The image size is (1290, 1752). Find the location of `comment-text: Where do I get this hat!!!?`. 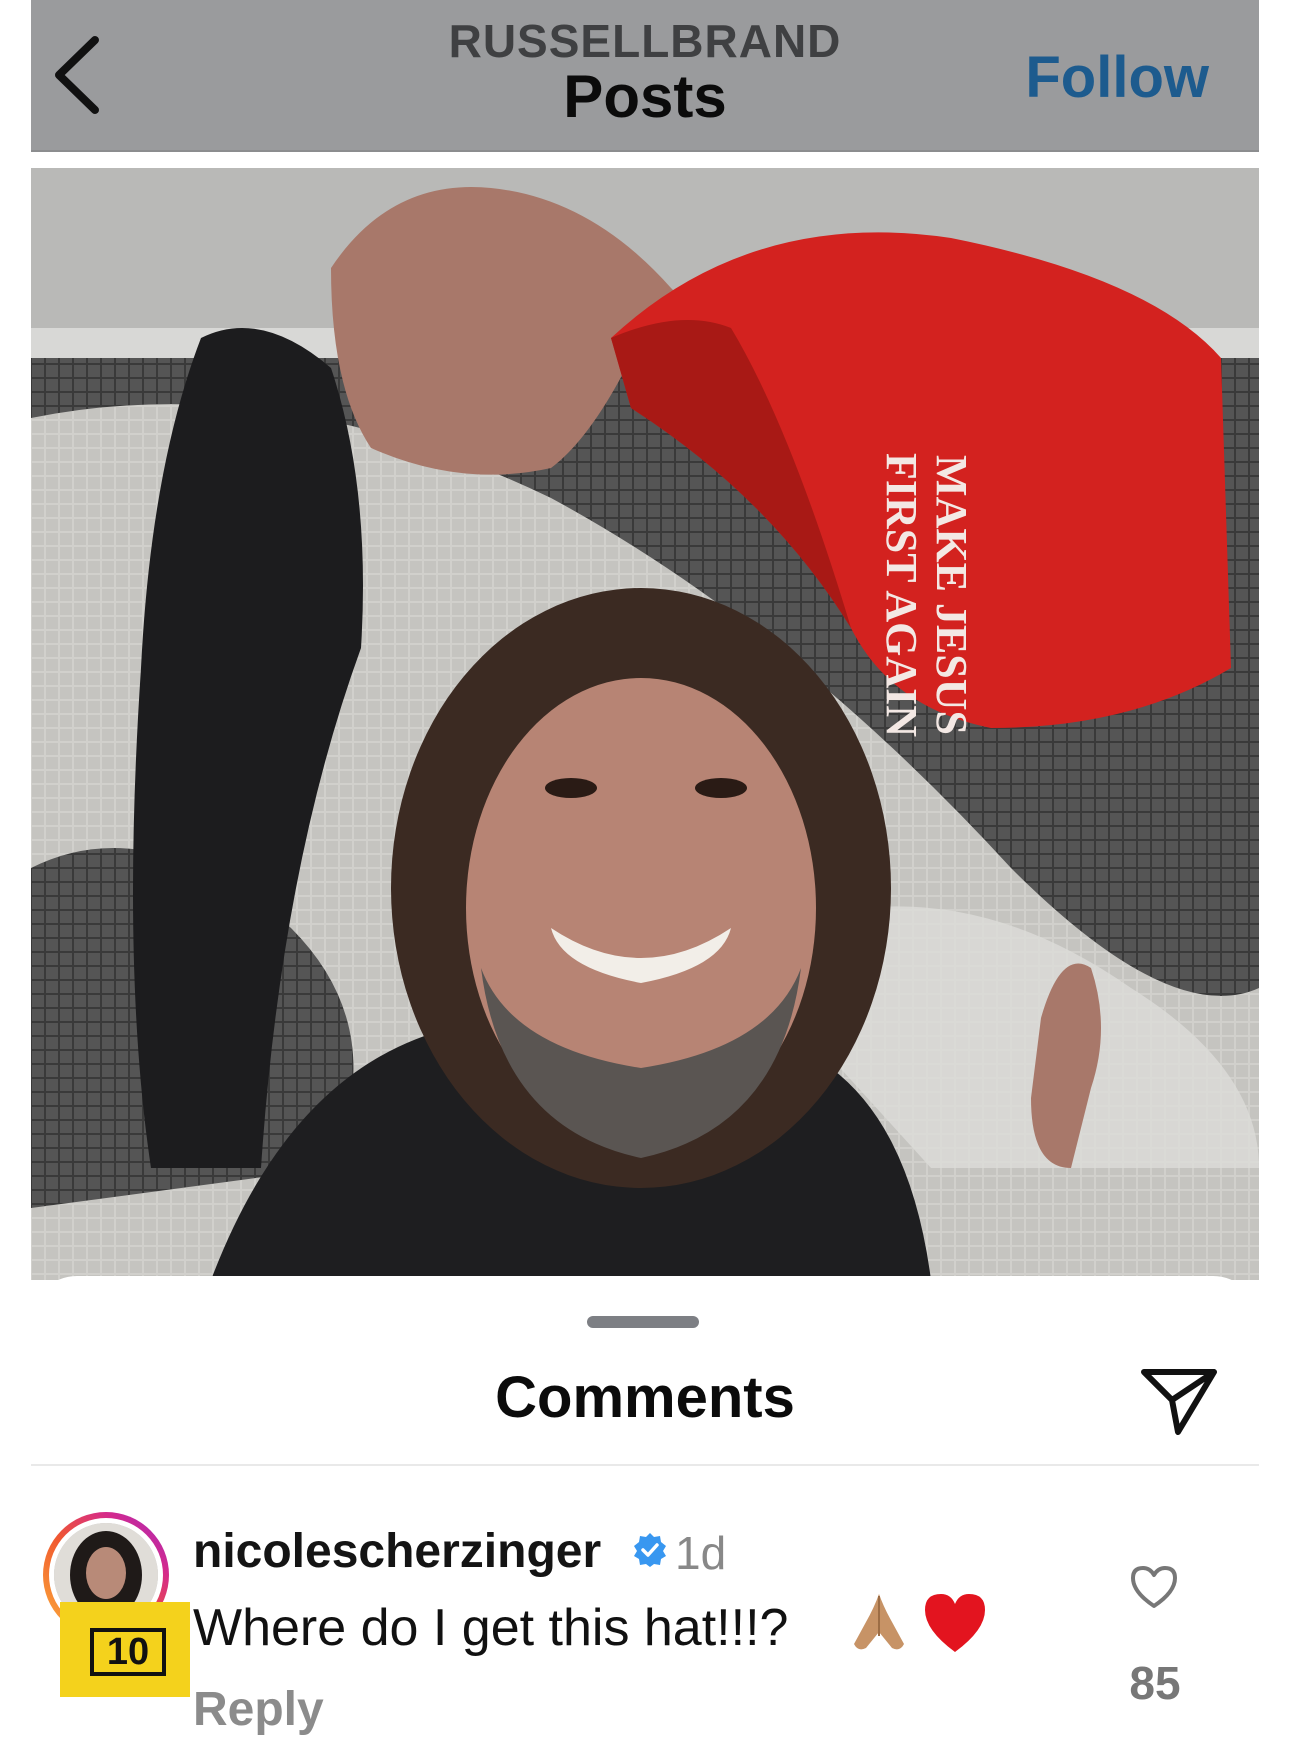

comment-text: Where do I get this hat!!!? is located at coordinates (491, 1628).